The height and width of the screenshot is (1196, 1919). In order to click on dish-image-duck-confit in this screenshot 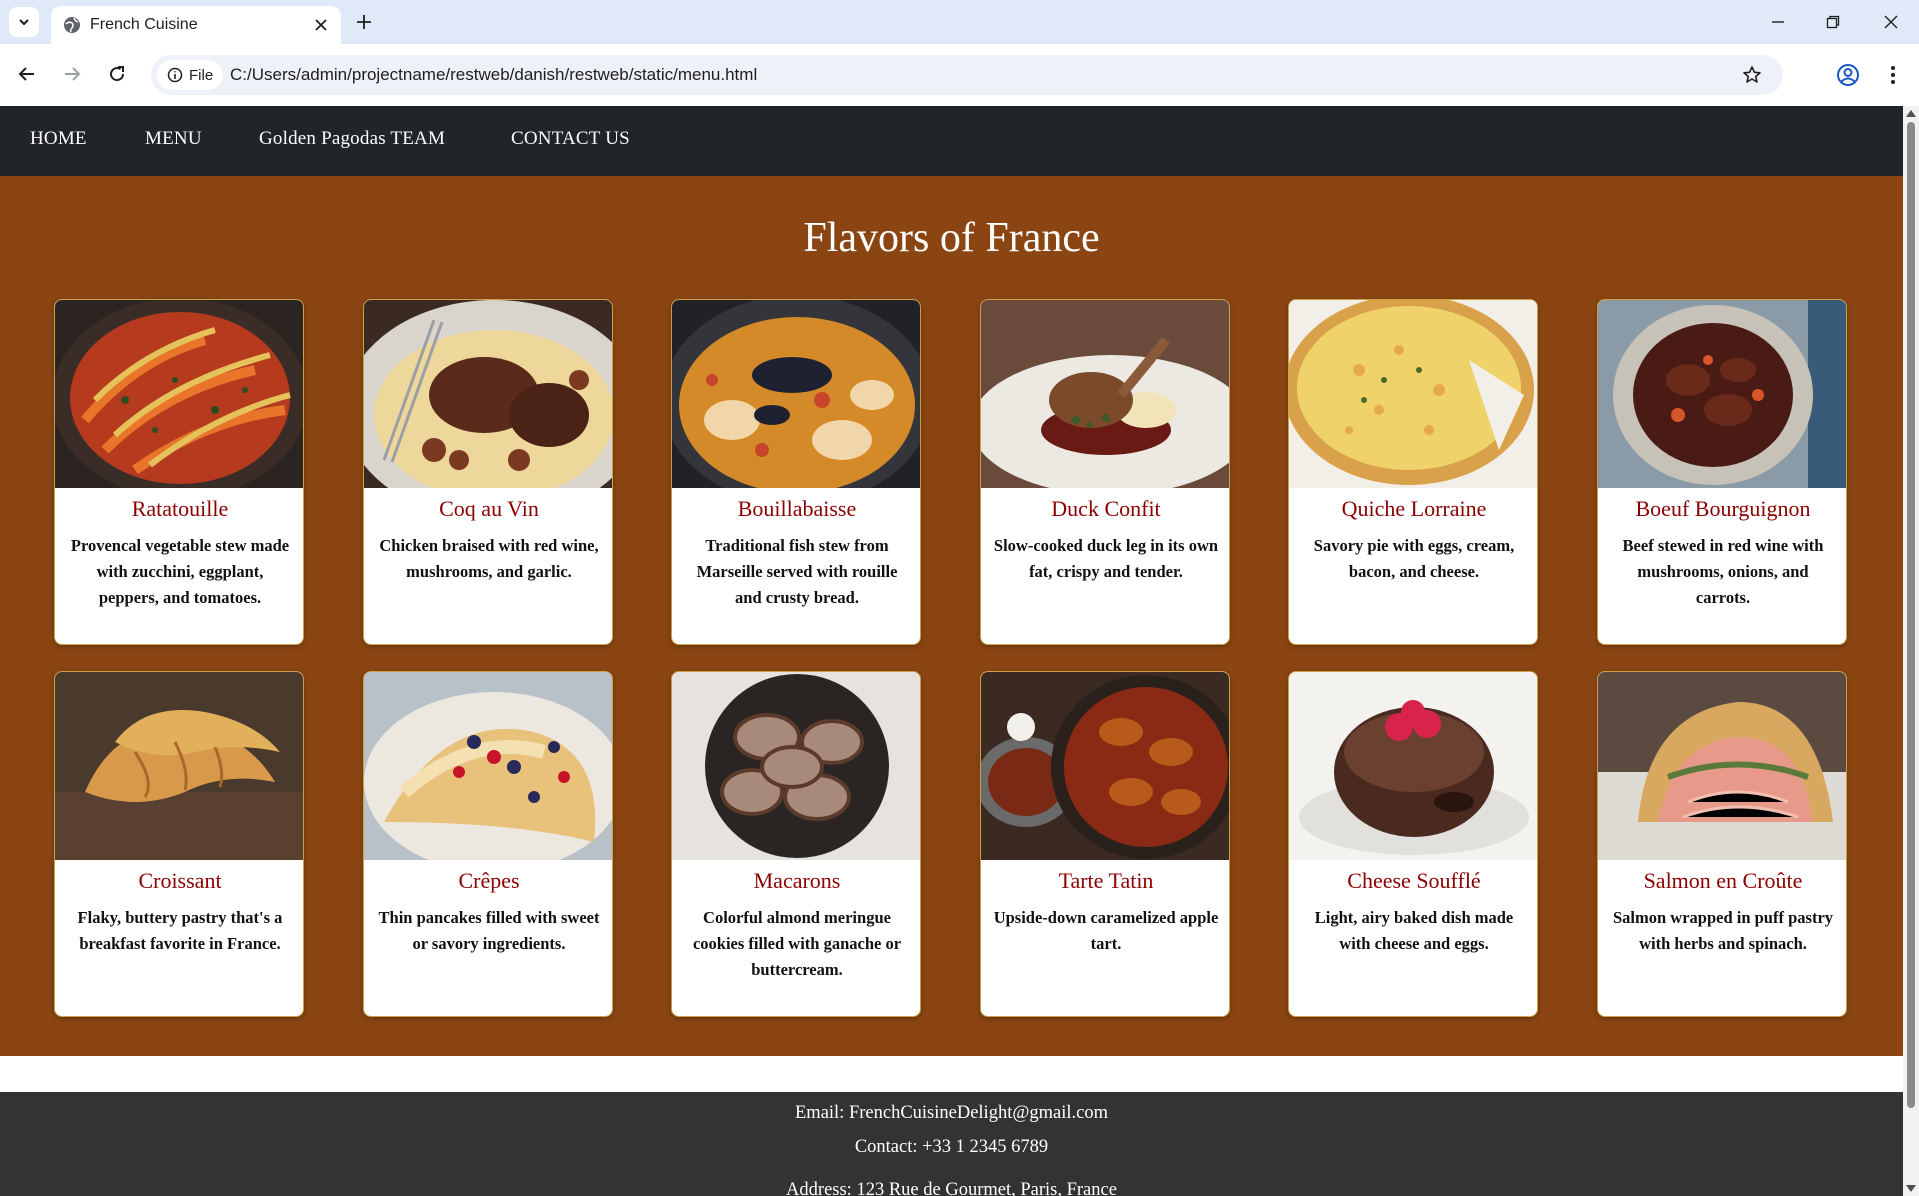, I will do `click(1105, 394)`.